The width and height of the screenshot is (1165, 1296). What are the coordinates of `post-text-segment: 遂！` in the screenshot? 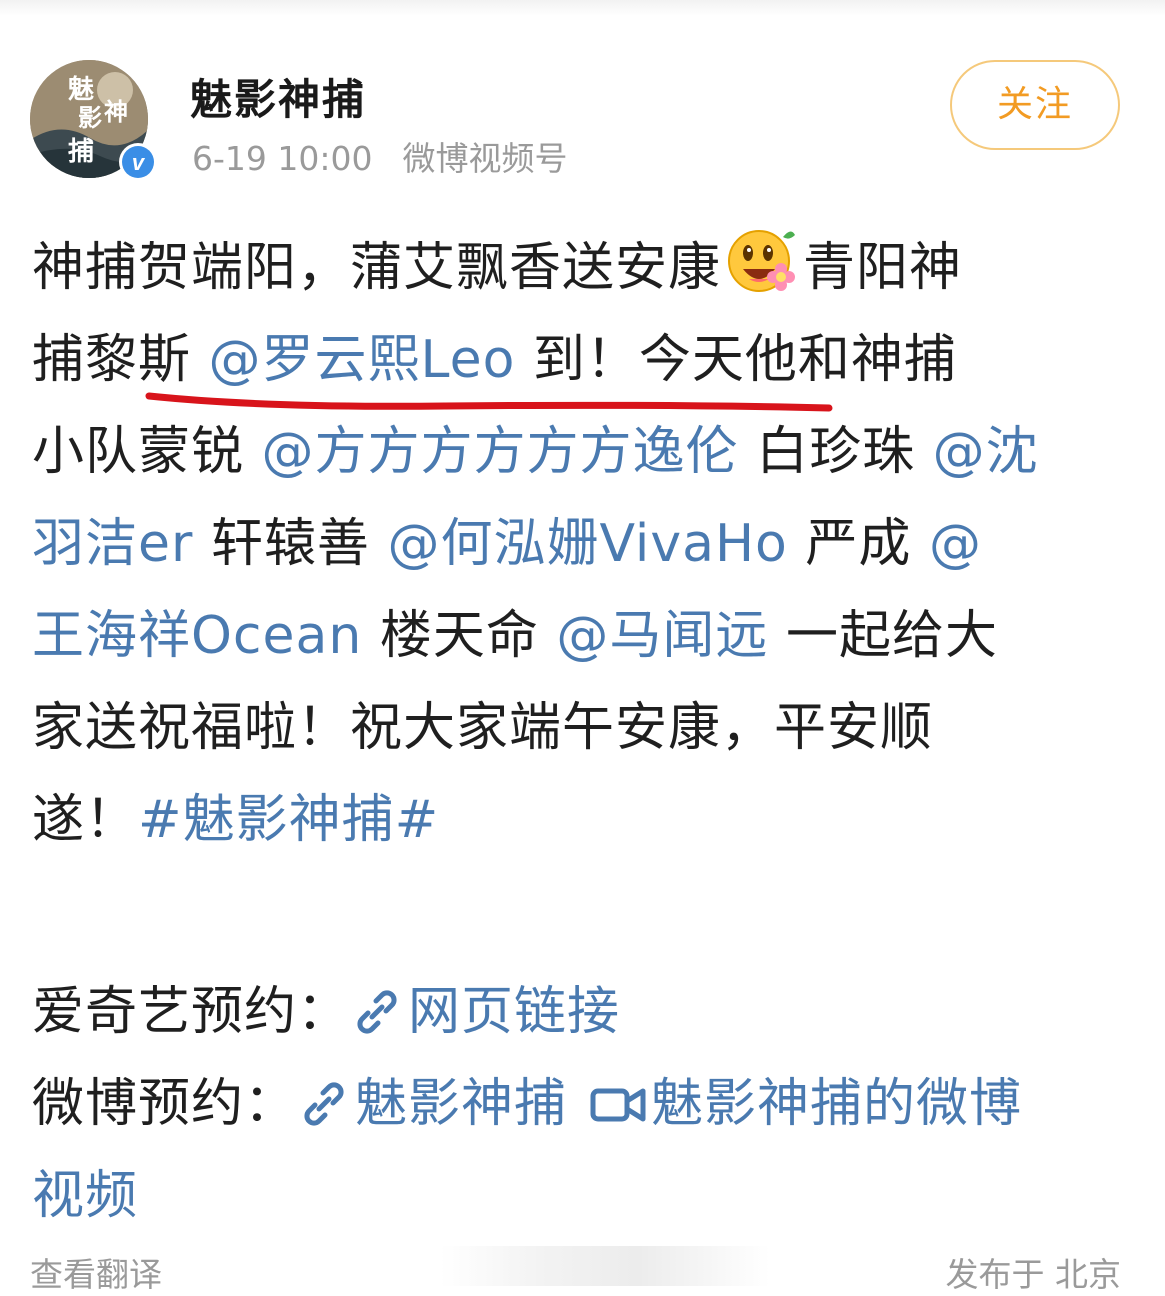 It's located at (85, 820).